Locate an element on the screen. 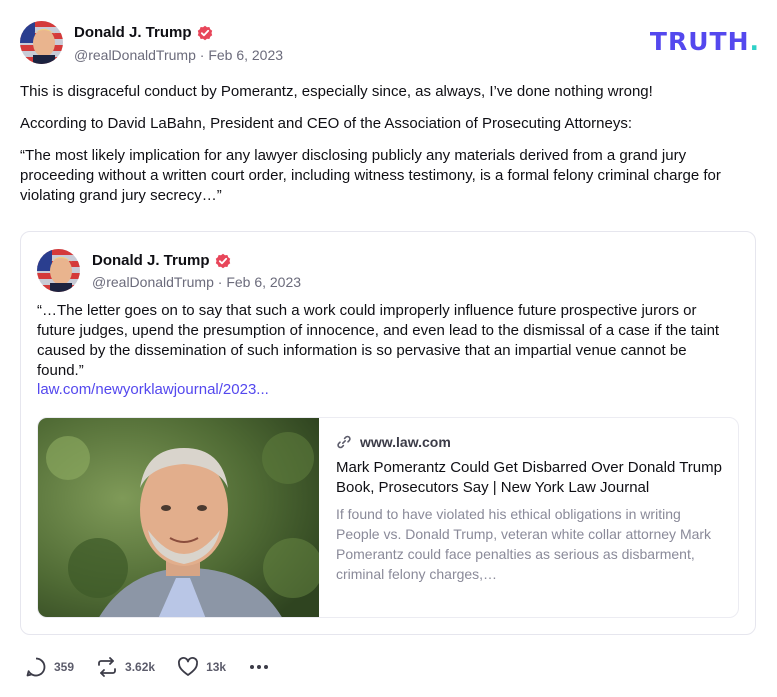 Image resolution: width=777 pixels, height=697 pixels. post-date: Feb 6, 2023 is located at coordinates (245, 55).